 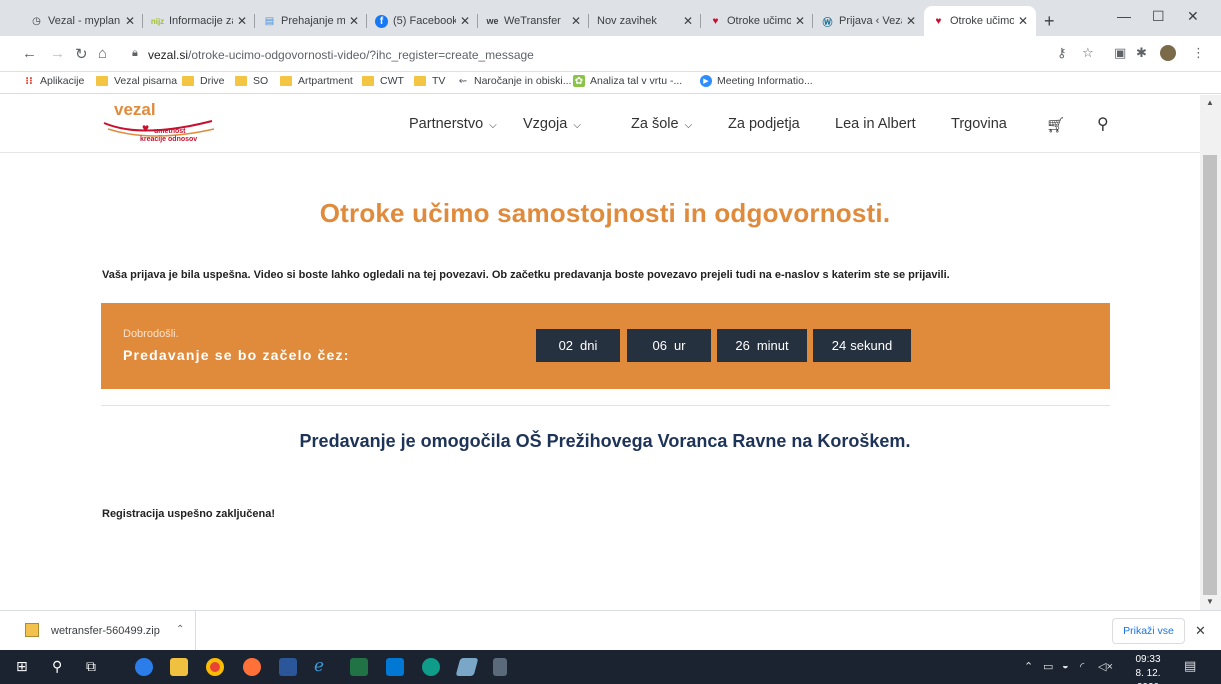 What do you see at coordinates (1210, 375) in the screenshot?
I see `scrollbar-thumb` at bounding box center [1210, 375].